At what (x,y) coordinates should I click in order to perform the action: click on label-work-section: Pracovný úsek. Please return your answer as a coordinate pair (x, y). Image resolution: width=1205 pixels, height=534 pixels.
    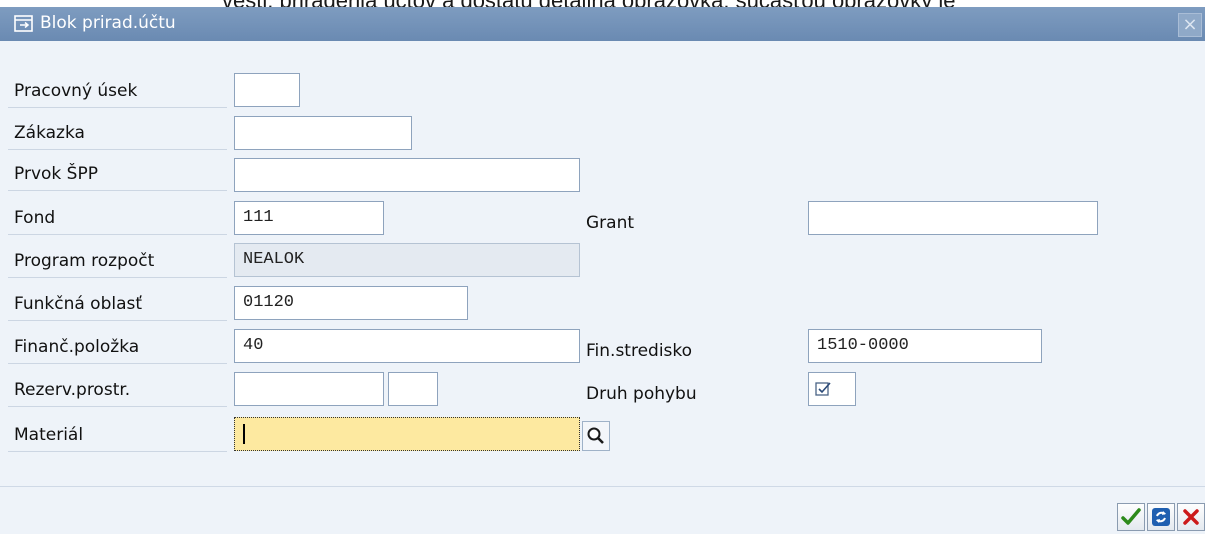
    Looking at the image, I should click on (117, 91).